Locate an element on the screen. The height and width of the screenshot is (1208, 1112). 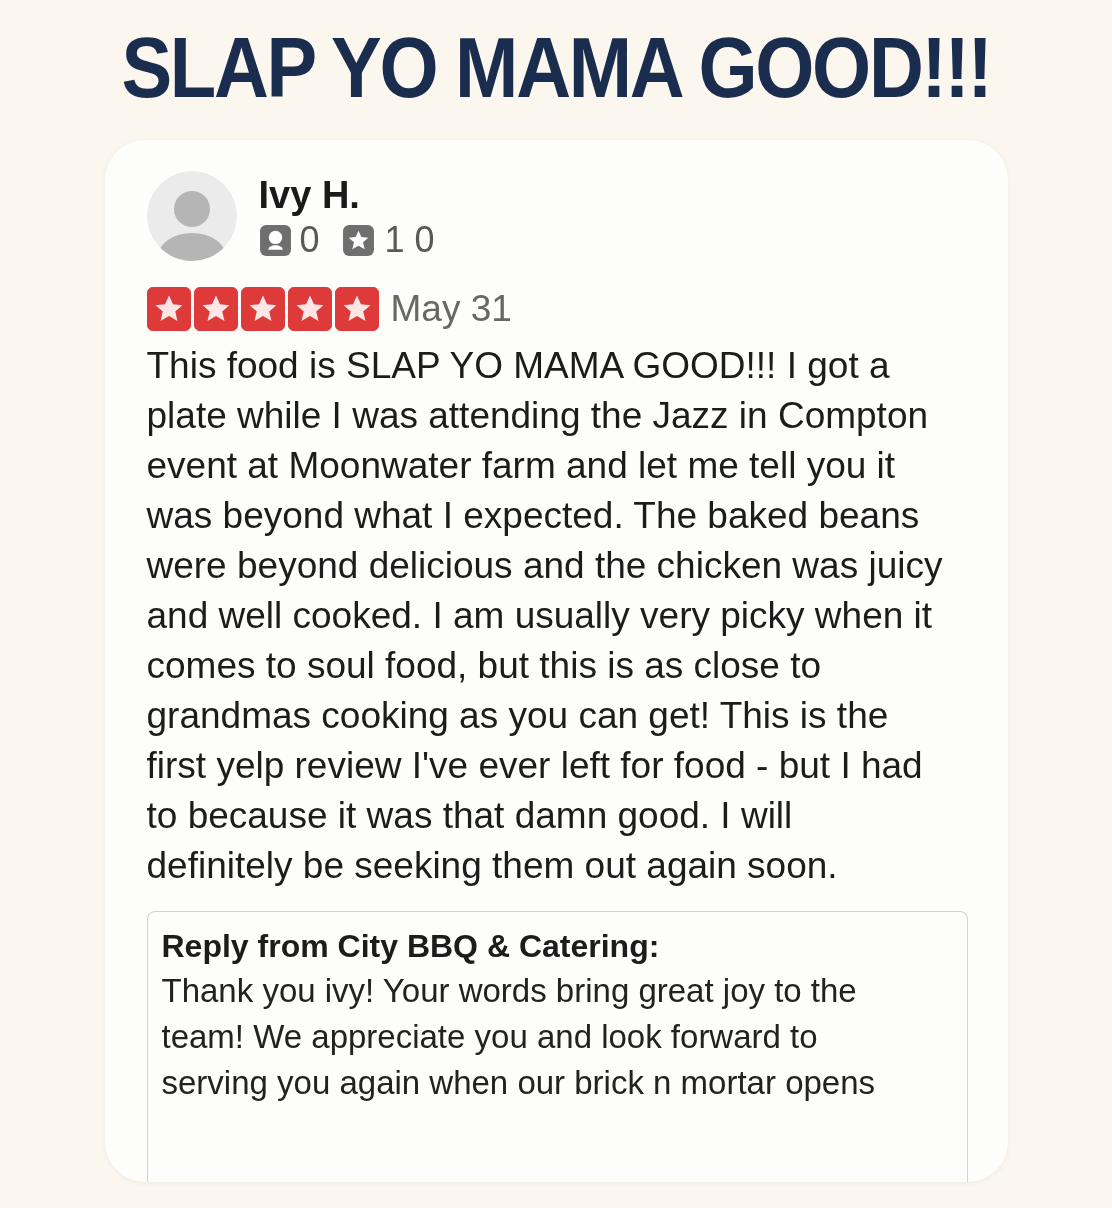
reviewer-name: Ivy H. is located at coordinates (309, 195).